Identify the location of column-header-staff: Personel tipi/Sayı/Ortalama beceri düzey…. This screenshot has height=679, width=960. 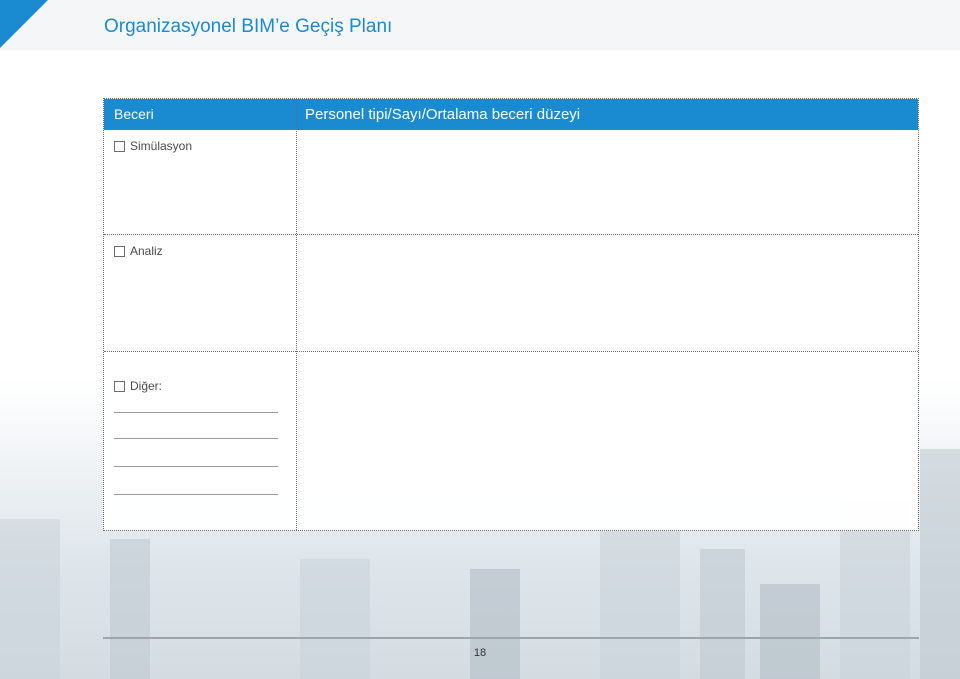
(443, 114).